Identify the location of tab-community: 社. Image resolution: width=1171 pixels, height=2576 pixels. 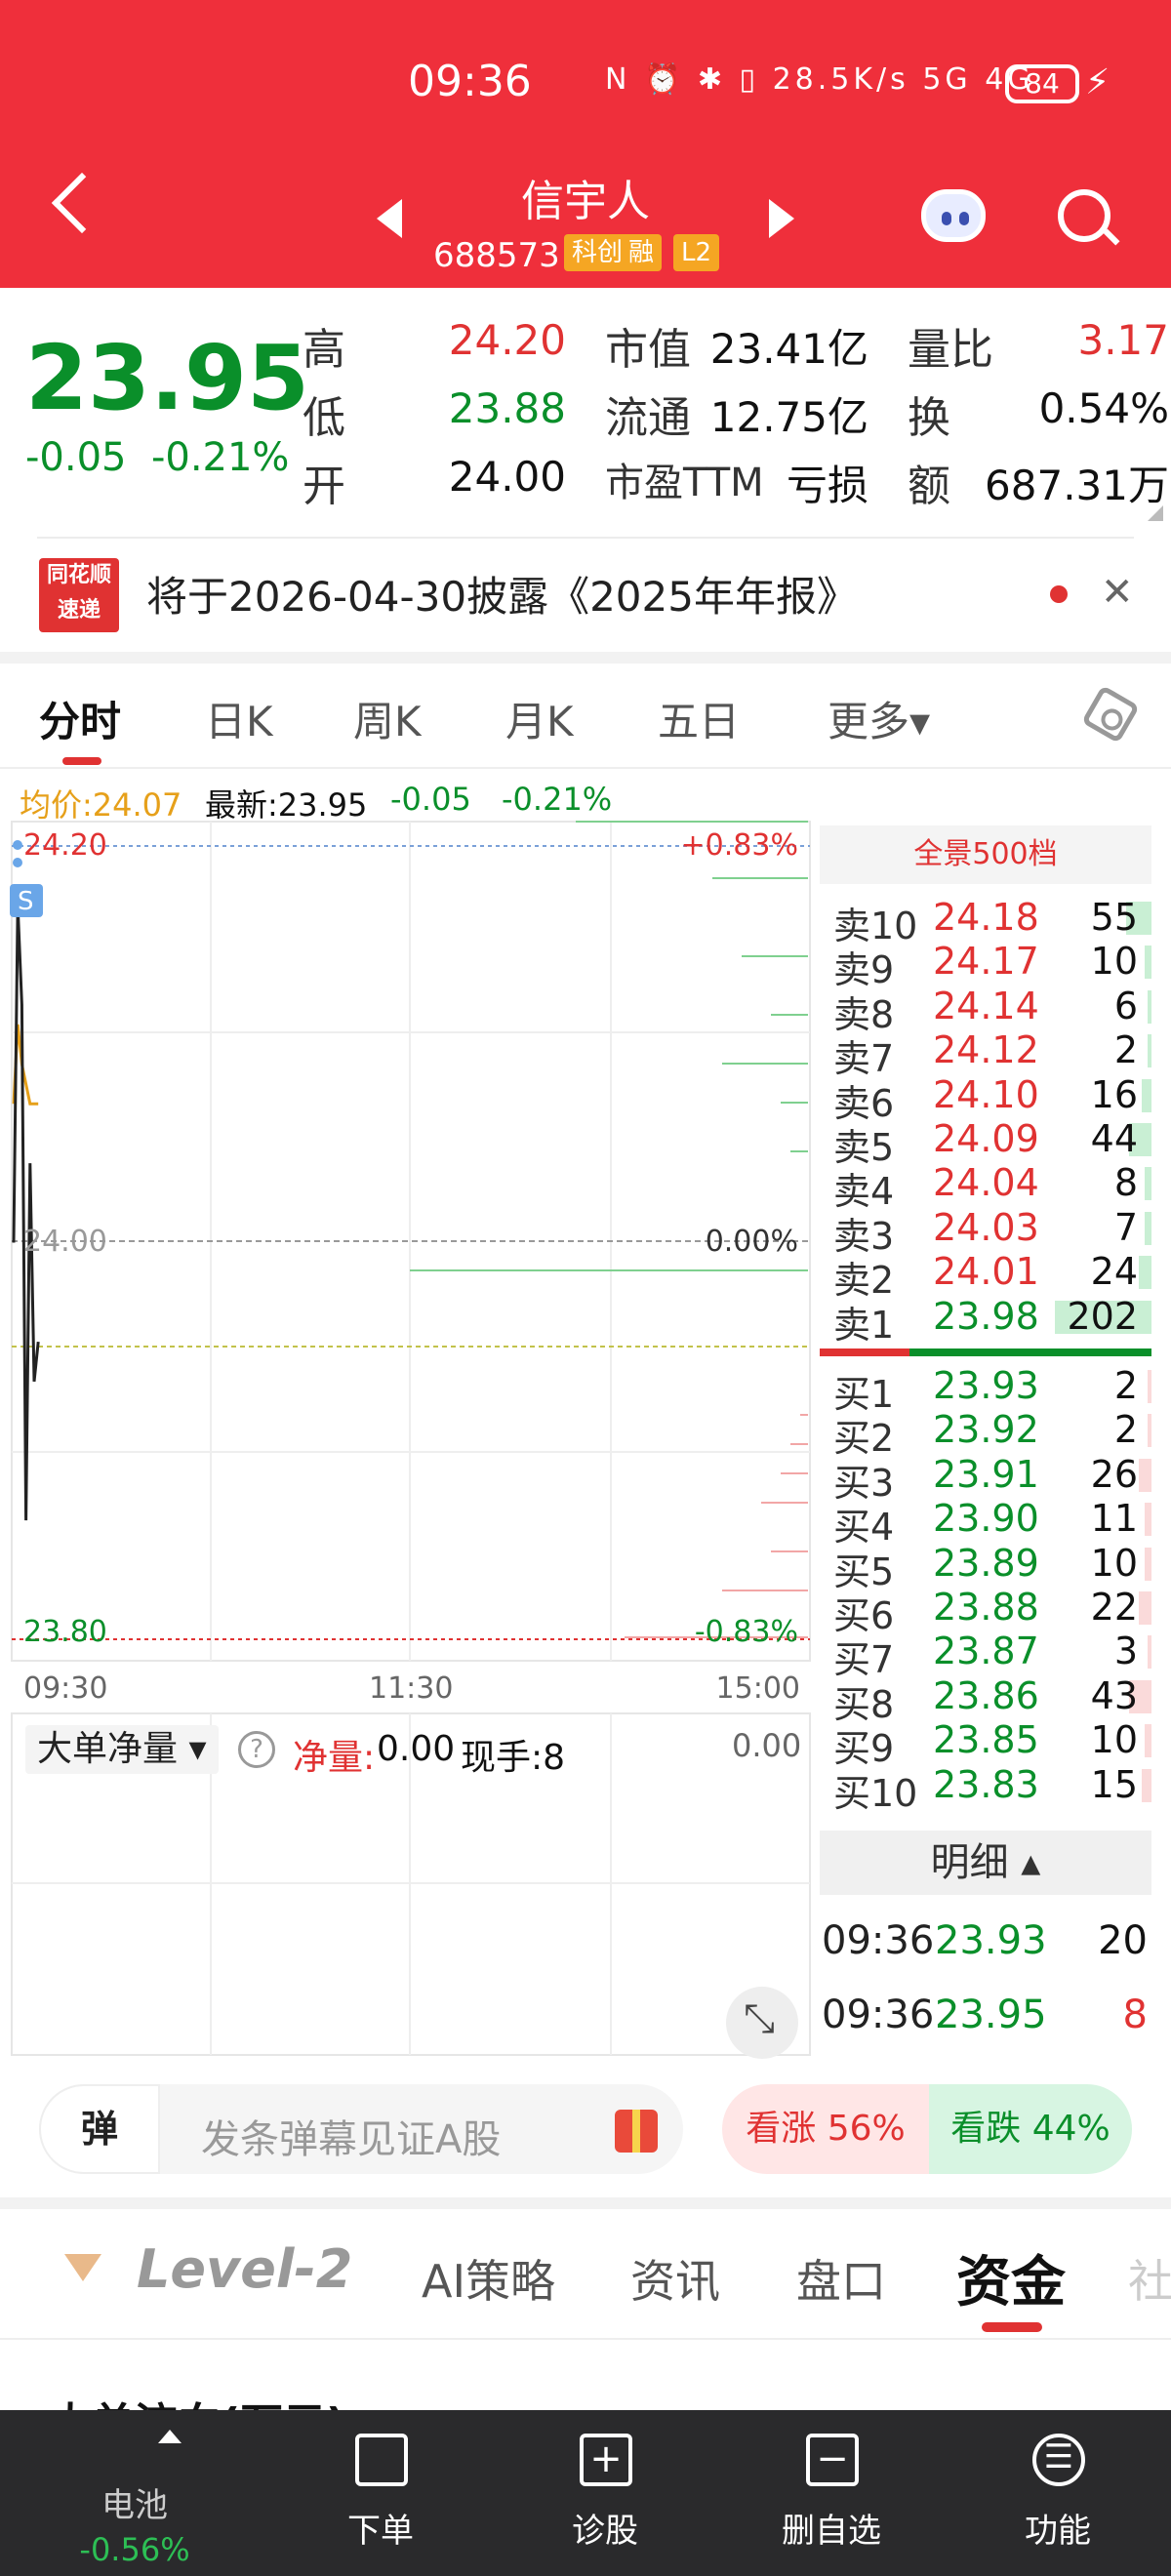
(1149, 2278).